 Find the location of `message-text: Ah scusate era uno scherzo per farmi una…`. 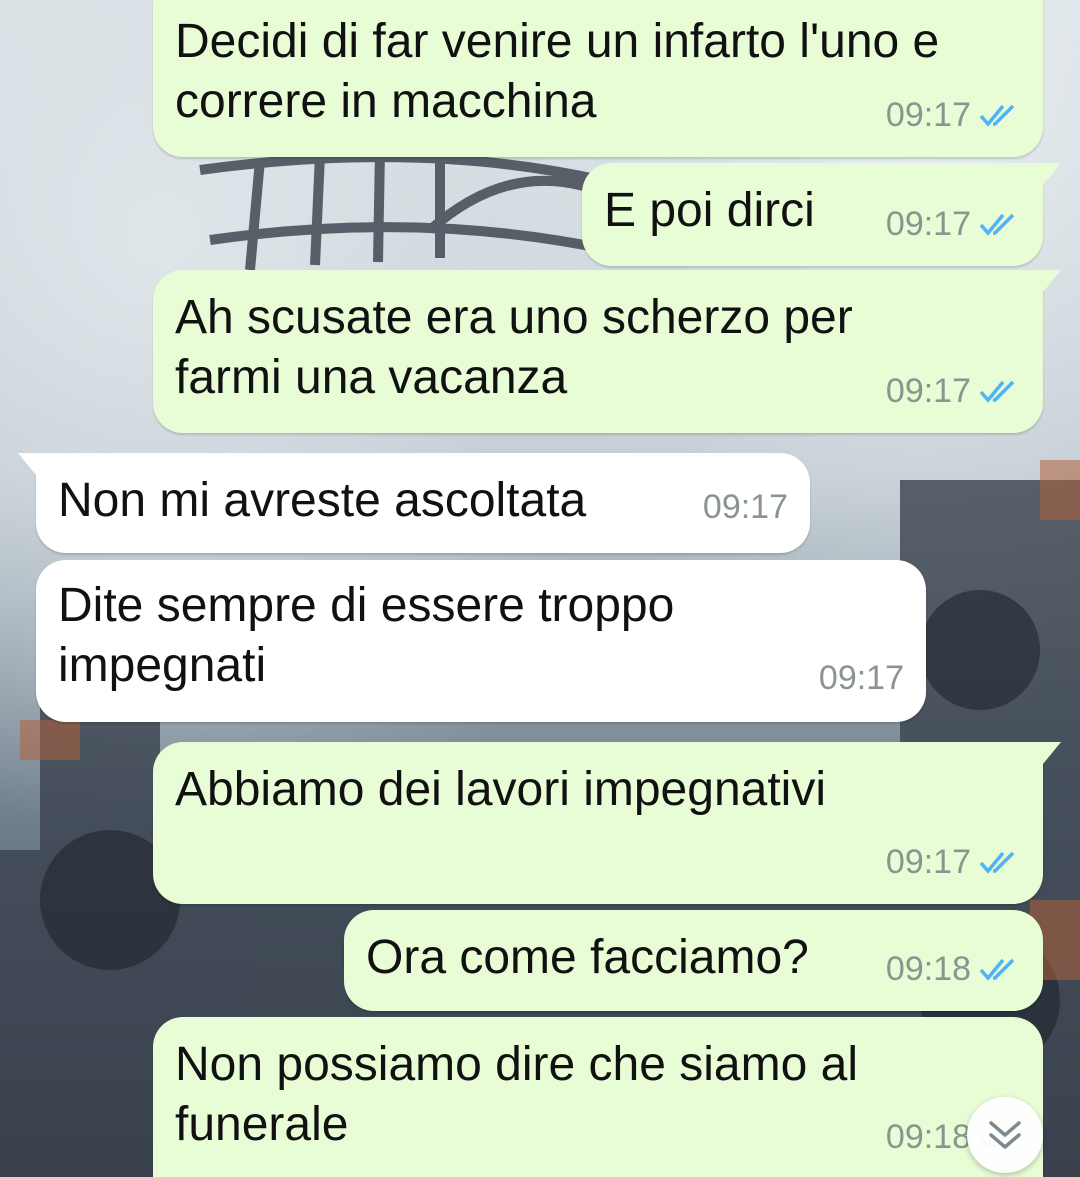

message-text: Ah scusate era uno scherzo per farmi una… is located at coordinates (514, 347).